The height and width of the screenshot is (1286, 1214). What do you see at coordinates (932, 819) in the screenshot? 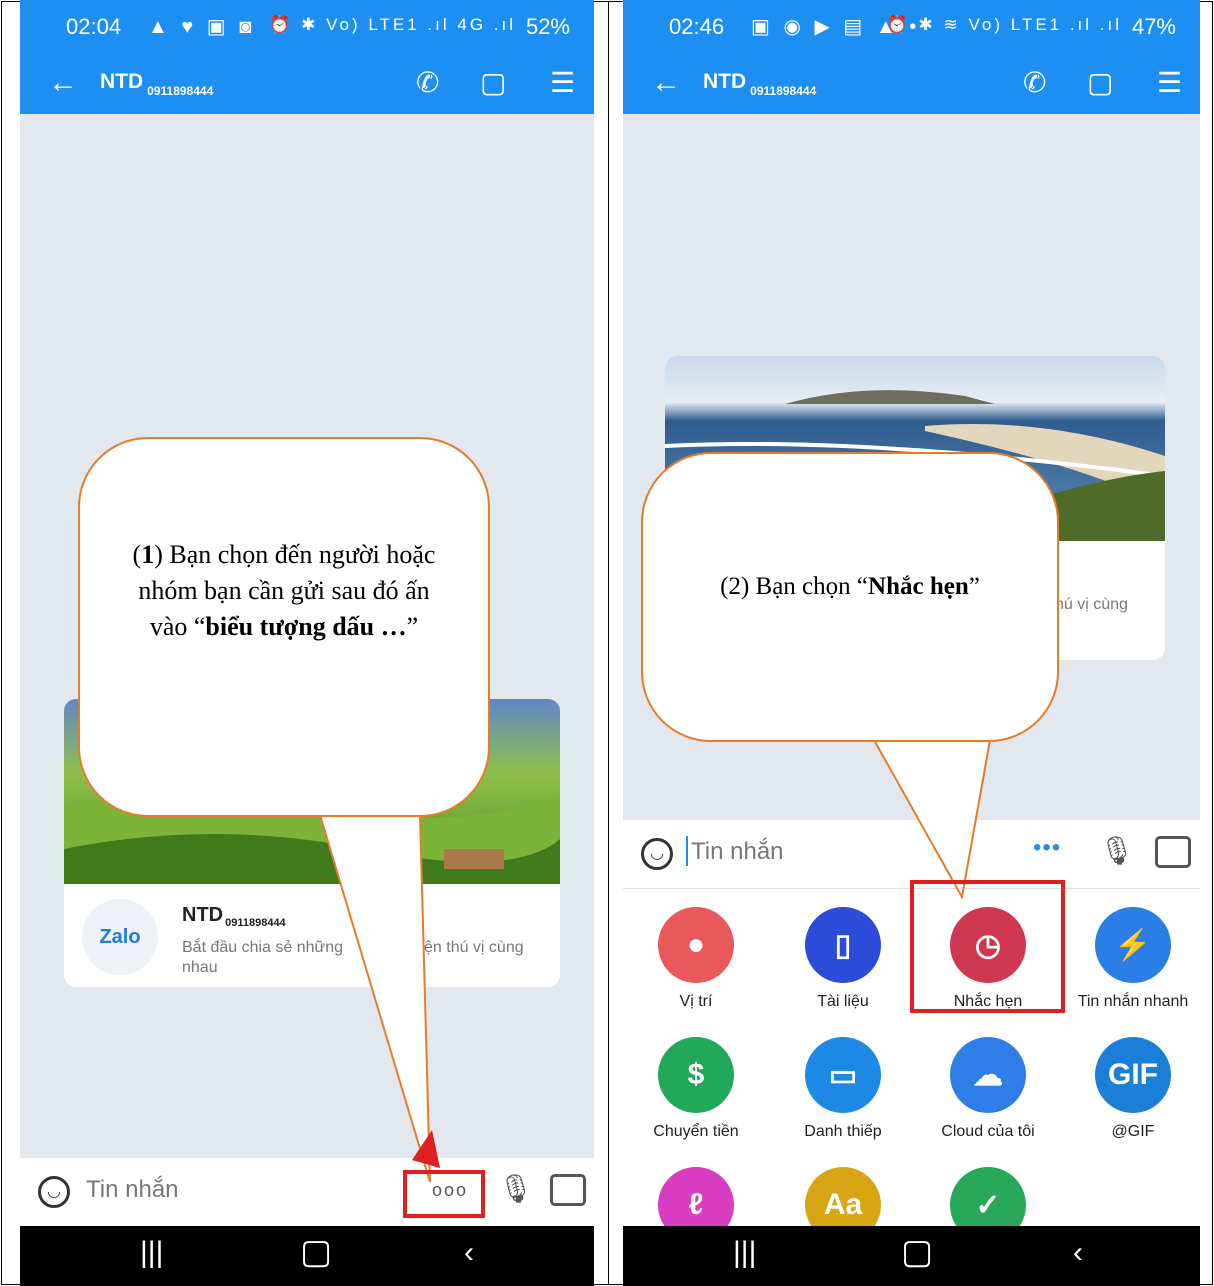
I see `callout-2-pointer` at bounding box center [932, 819].